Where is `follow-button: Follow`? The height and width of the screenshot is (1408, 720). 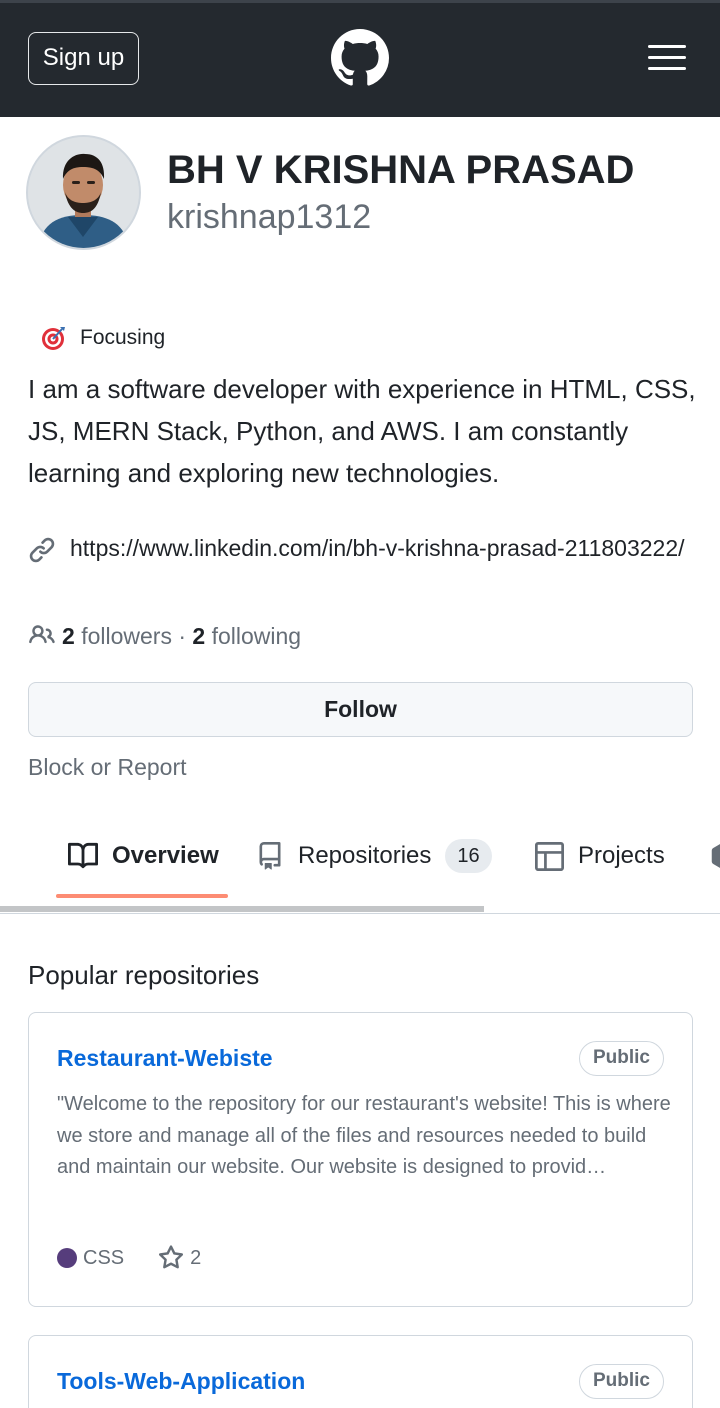
follow-button: Follow is located at coordinates (360, 709).